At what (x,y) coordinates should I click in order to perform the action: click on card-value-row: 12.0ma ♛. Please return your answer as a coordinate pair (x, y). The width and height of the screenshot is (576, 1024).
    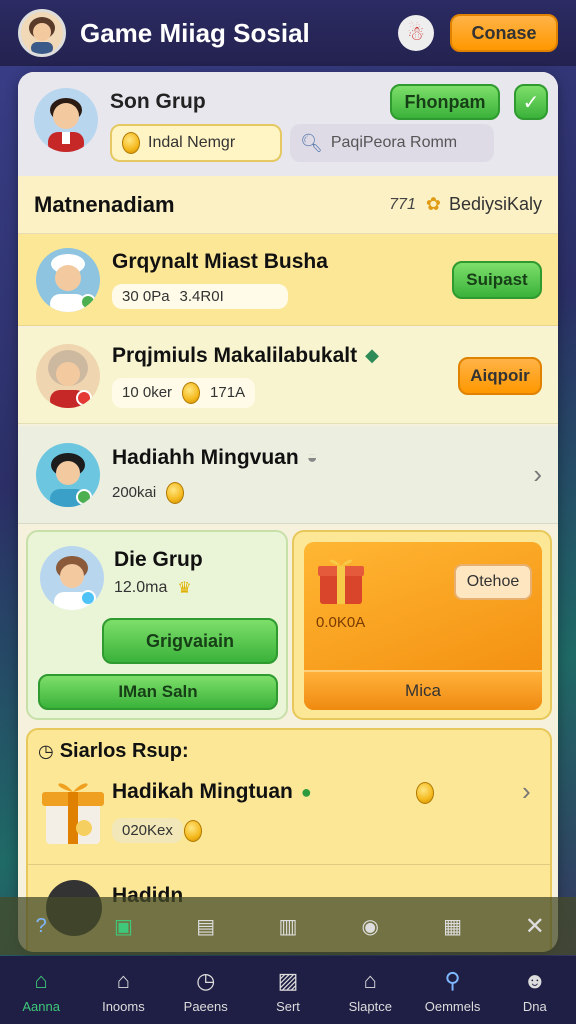
    Looking at the image, I should click on (153, 588).